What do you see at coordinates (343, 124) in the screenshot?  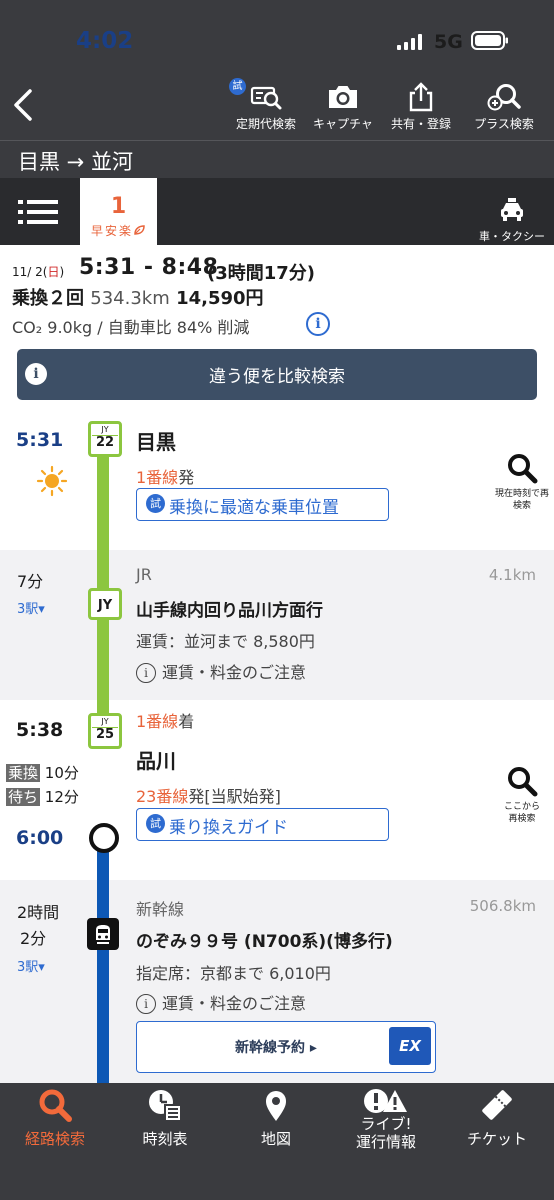 I see `capture-label: キャプチャ` at bounding box center [343, 124].